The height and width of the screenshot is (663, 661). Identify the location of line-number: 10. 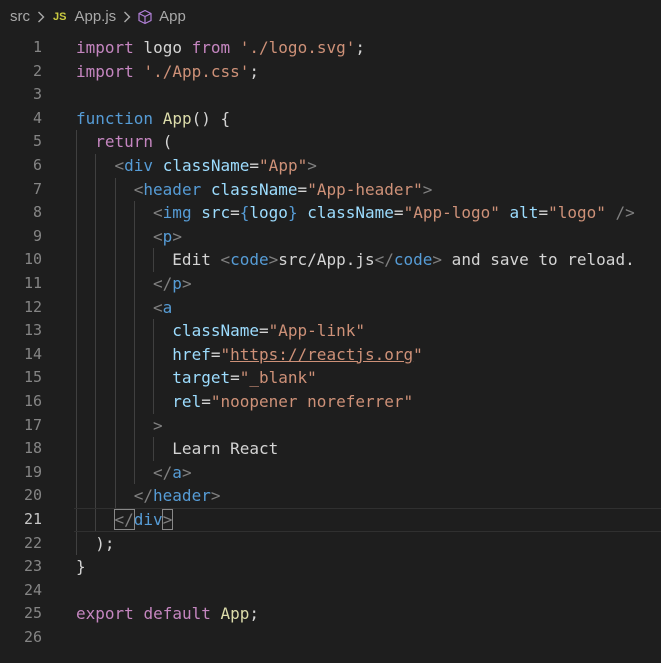
(32, 259).